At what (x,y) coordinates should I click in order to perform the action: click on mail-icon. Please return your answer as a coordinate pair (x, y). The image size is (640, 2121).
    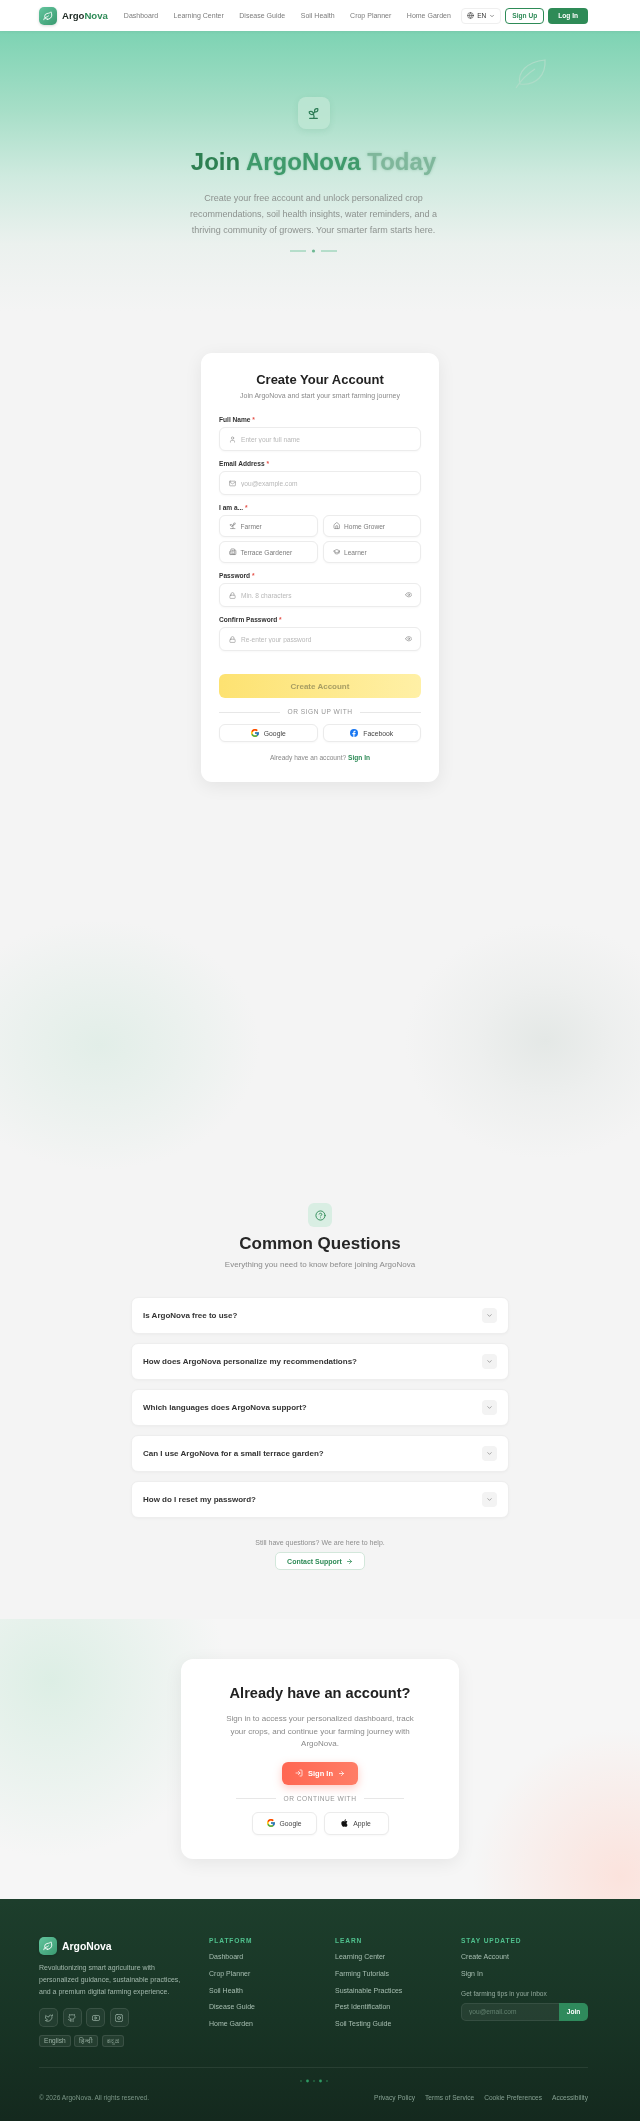
    Looking at the image, I should click on (232, 483).